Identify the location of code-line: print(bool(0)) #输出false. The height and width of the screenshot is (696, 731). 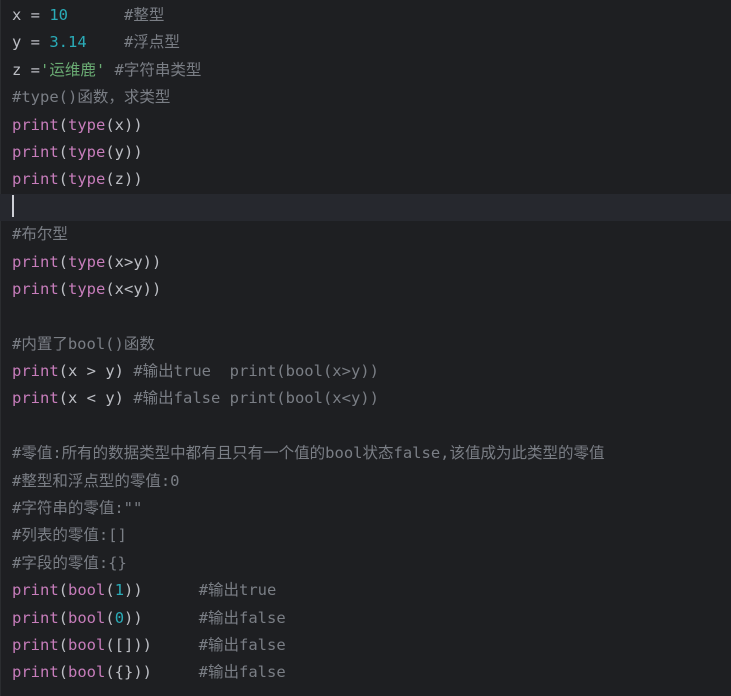
(365, 618).